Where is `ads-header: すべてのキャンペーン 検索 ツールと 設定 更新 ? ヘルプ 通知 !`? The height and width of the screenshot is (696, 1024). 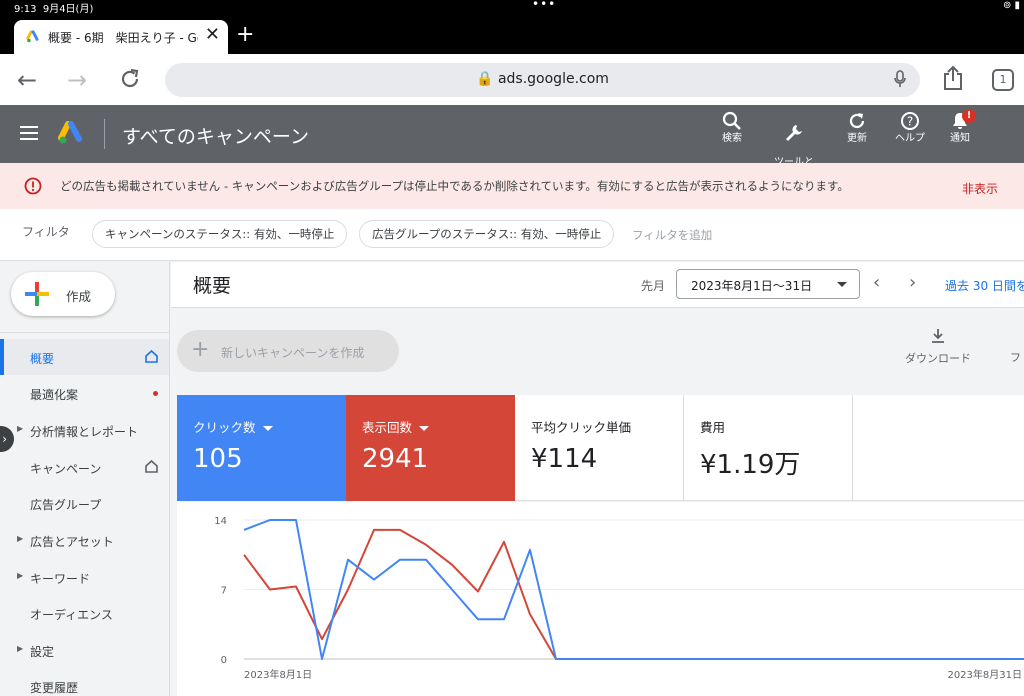
ads-header: すべてのキャンペーン 検索 ツールと 設定 更新 ? ヘルプ 通知 ! is located at coordinates (512, 142).